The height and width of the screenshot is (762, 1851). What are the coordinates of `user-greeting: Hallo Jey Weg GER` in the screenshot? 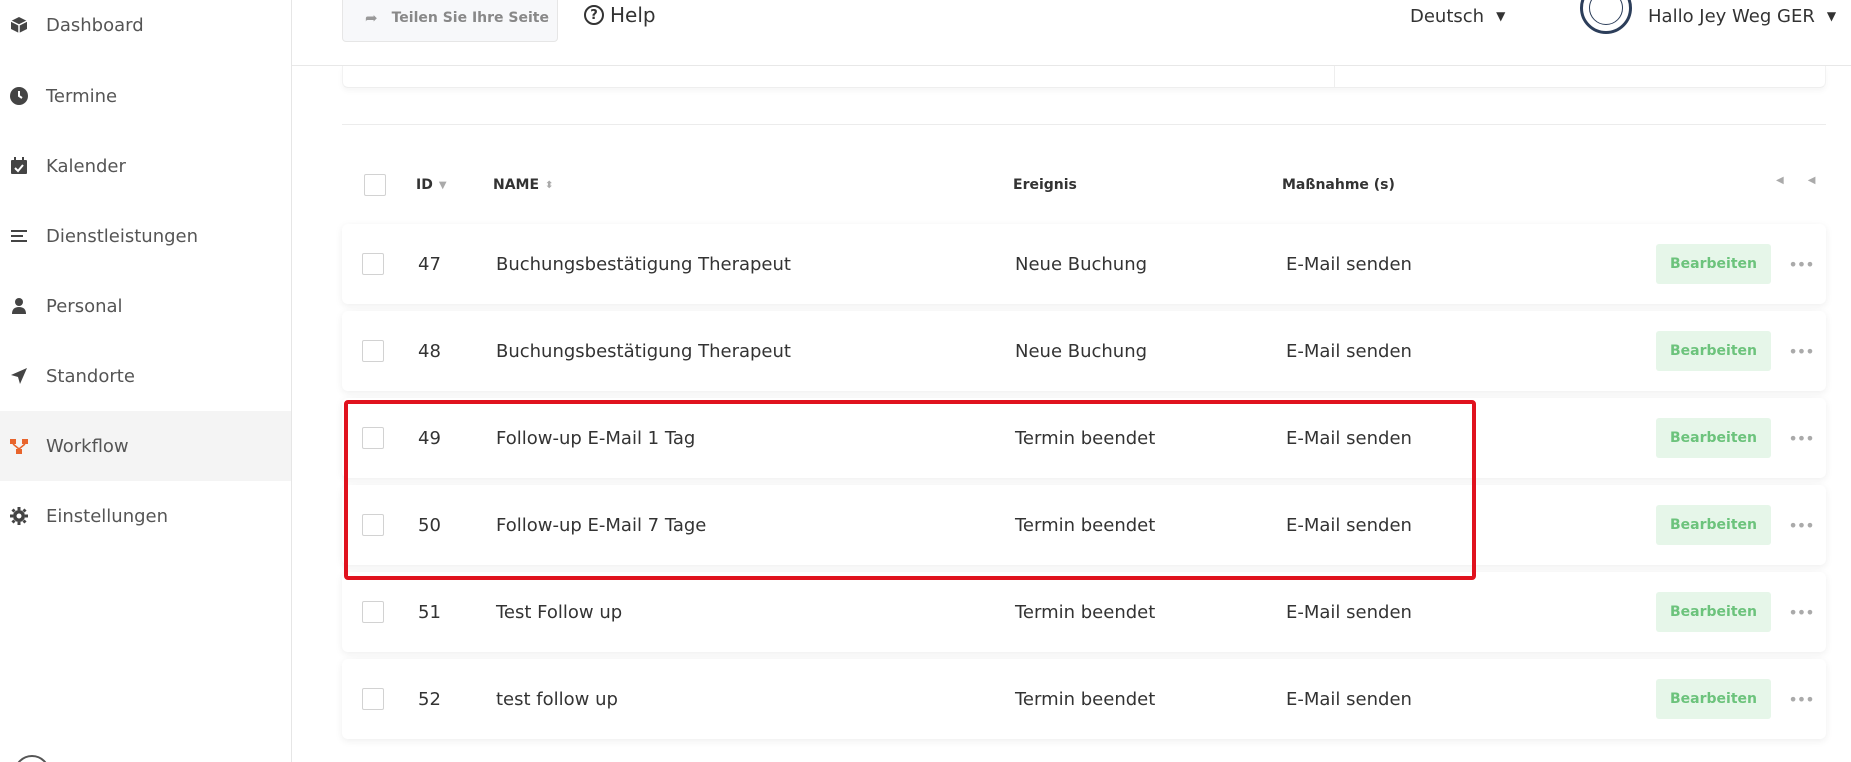 It's located at (1731, 16).